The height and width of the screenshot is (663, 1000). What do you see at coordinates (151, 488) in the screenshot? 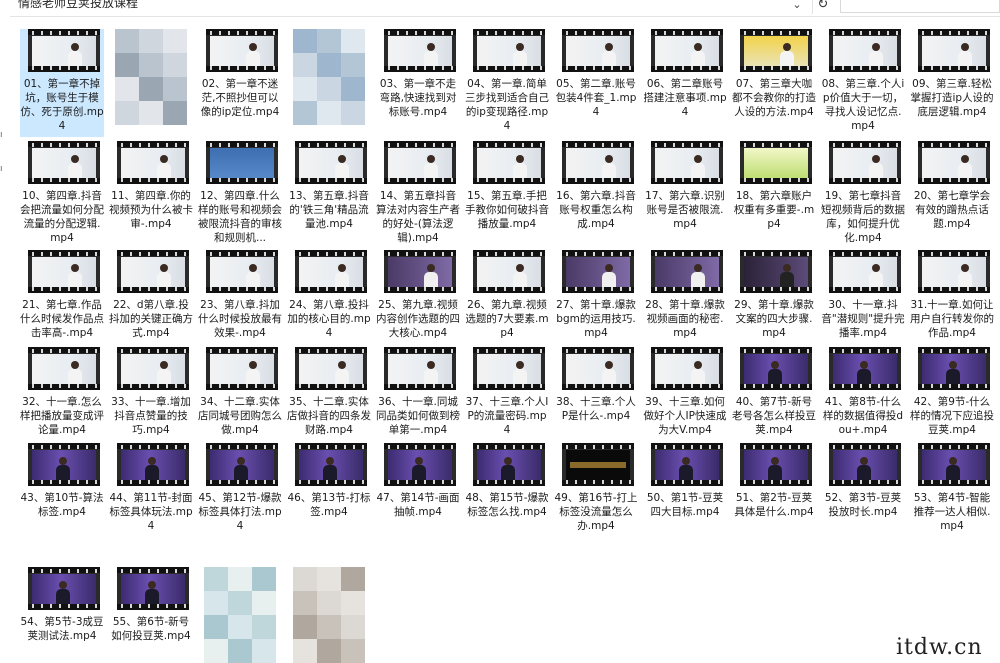
I see `file-item: 44、第11节-封面标签具体玩法.mp4` at bounding box center [151, 488].